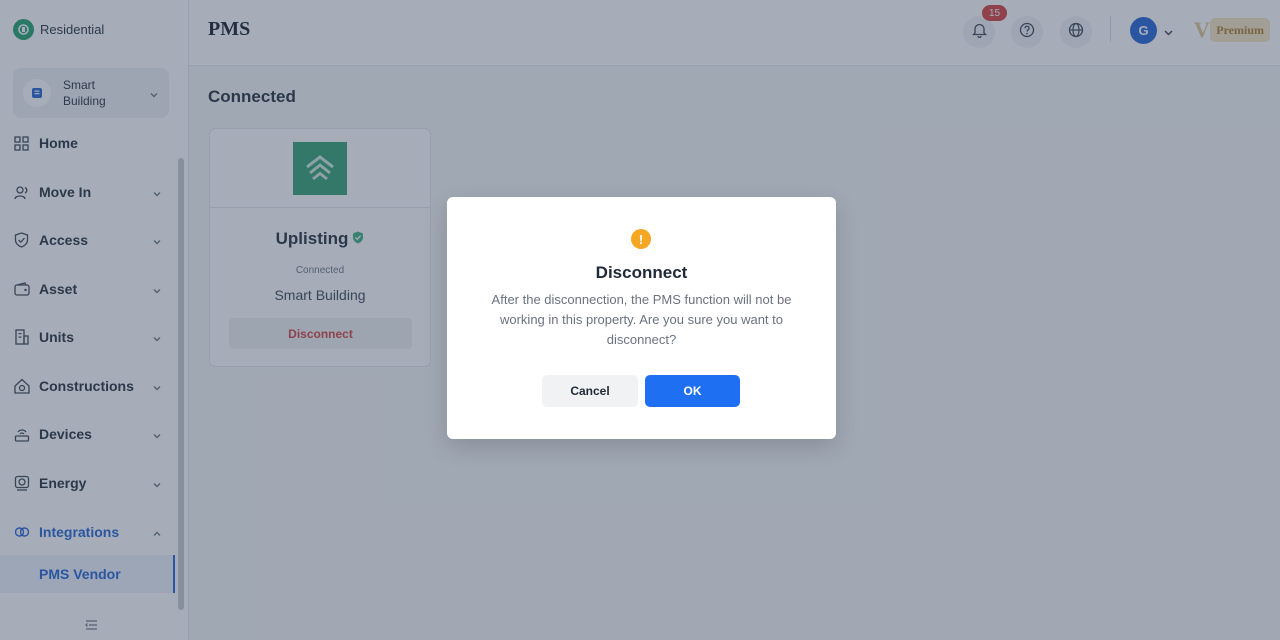  Describe the element at coordinates (590, 391) in the screenshot. I see `cancel-button: Cancel` at that location.